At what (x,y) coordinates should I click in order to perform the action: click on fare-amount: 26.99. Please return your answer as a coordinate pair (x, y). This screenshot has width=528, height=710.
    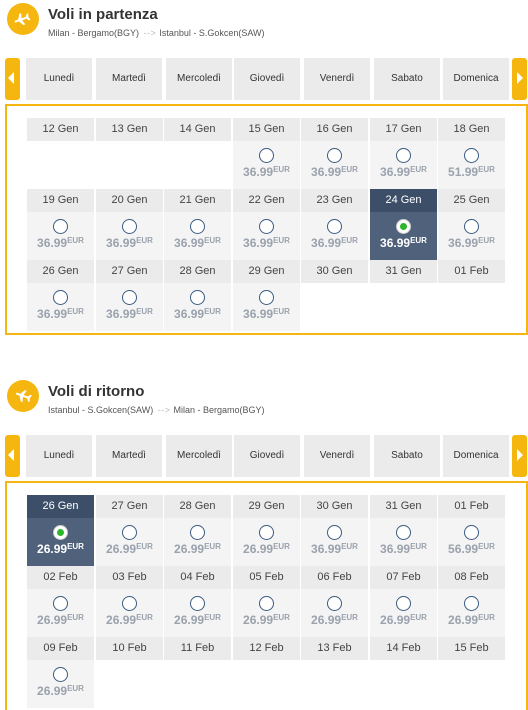
    Looking at the image, I should click on (121, 620).